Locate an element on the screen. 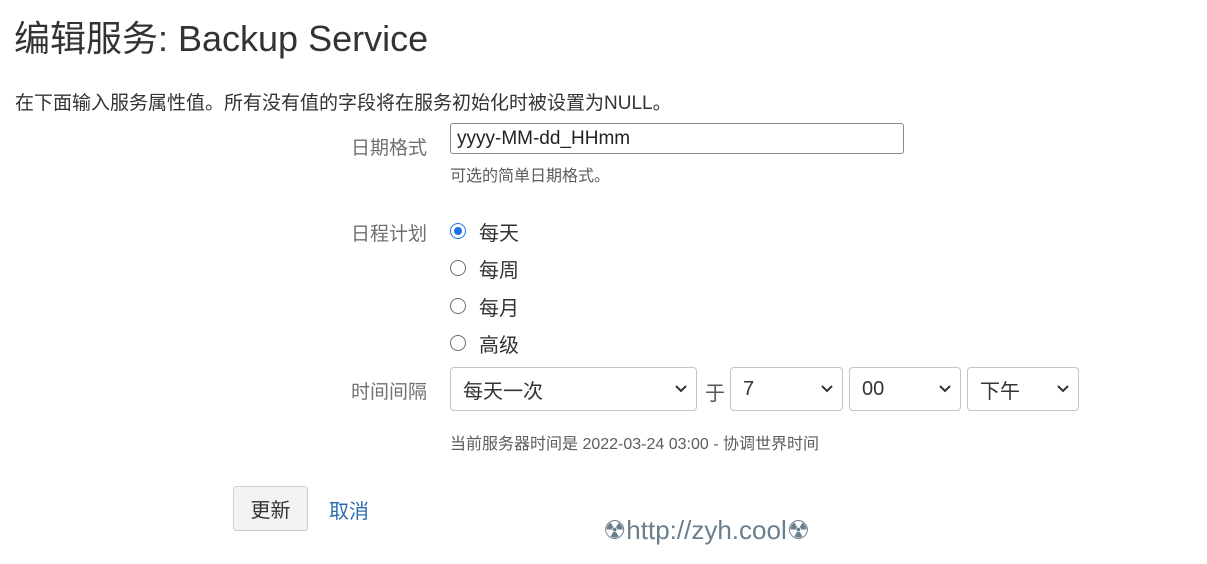 The width and height of the screenshot is (1207, 564). frequency-select: 每天一次 is located at coordinates (573, 389).